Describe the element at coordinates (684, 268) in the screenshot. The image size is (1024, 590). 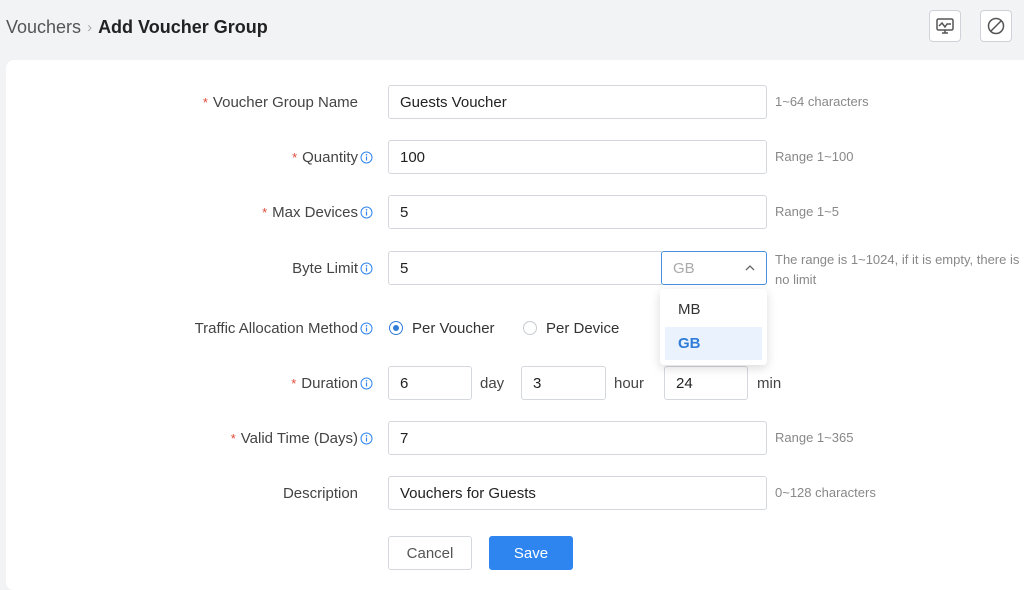
I see `byte-limit-unit-value: GB` at that location.